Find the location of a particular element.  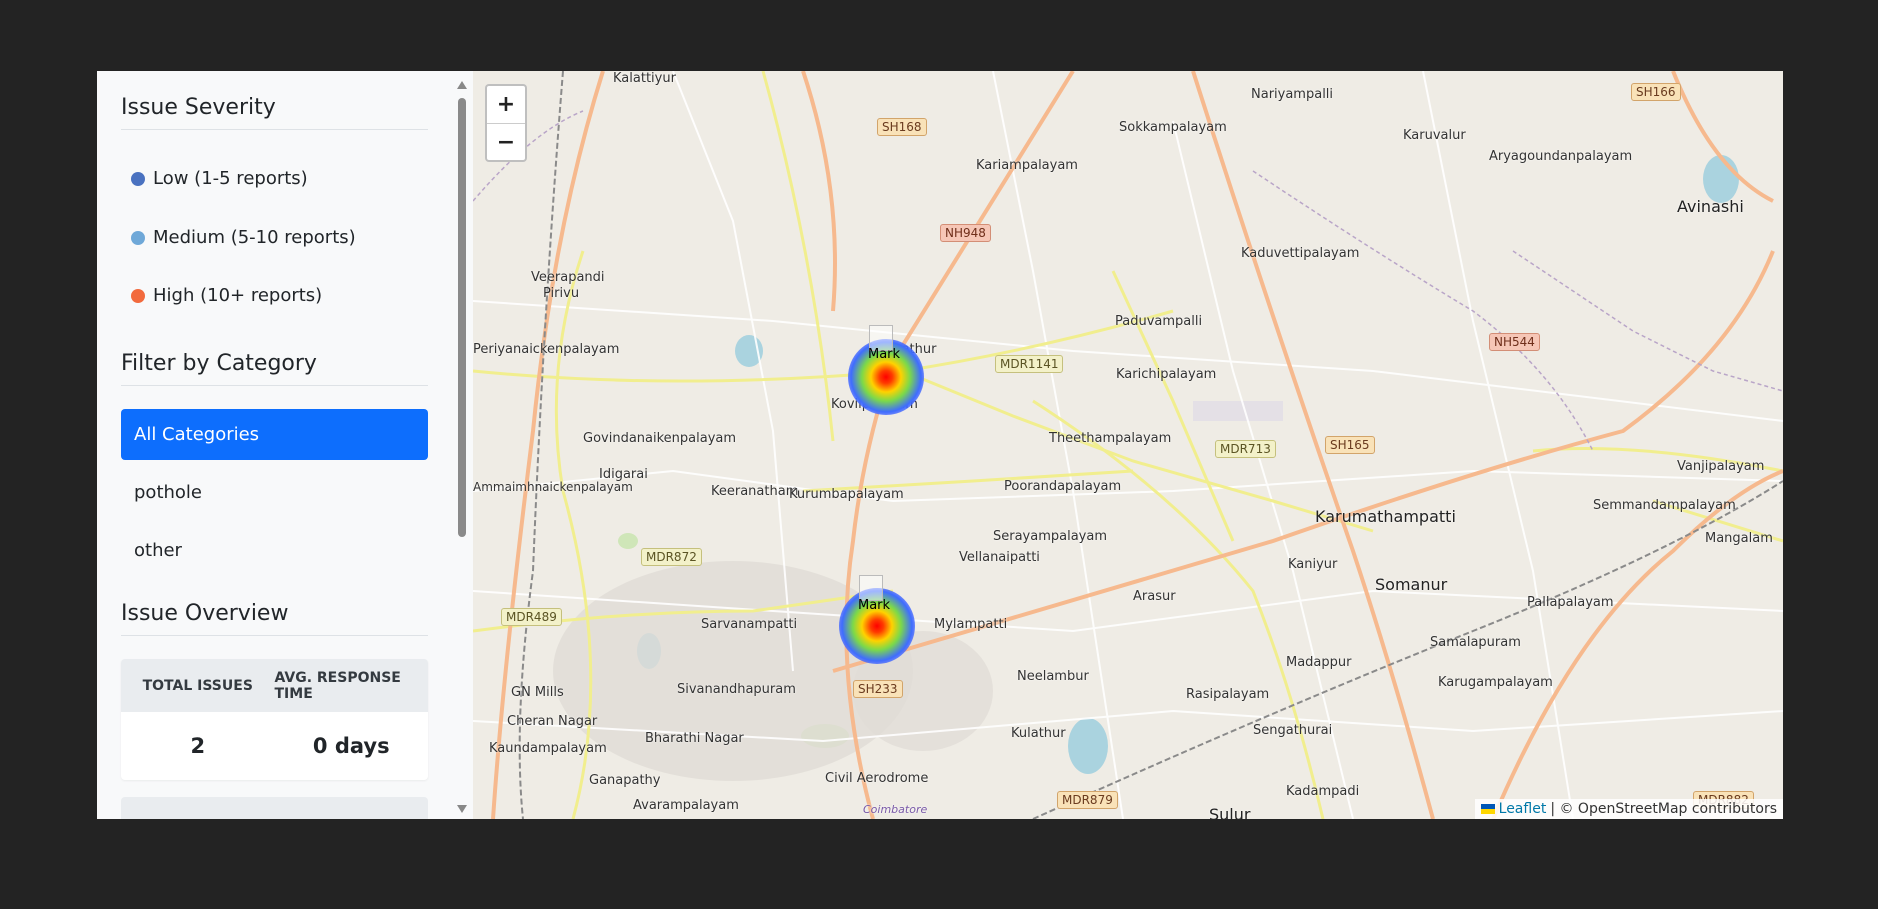

place-label: Sarvanampatti is located at coordinates (749, 624).